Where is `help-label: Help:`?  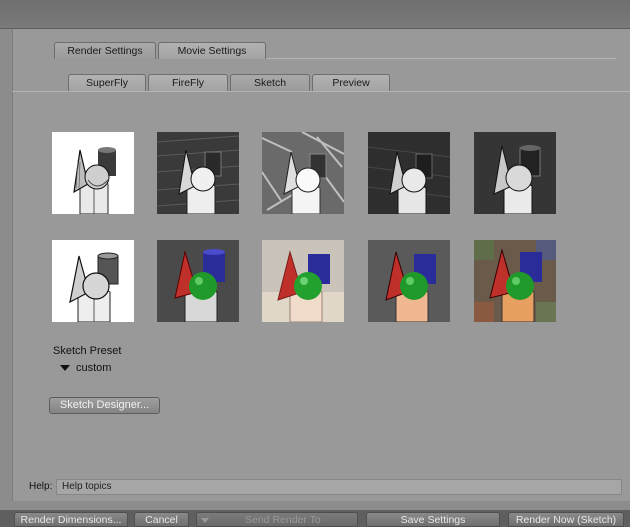 help-label: Help: is located at coordinates (41, 486).